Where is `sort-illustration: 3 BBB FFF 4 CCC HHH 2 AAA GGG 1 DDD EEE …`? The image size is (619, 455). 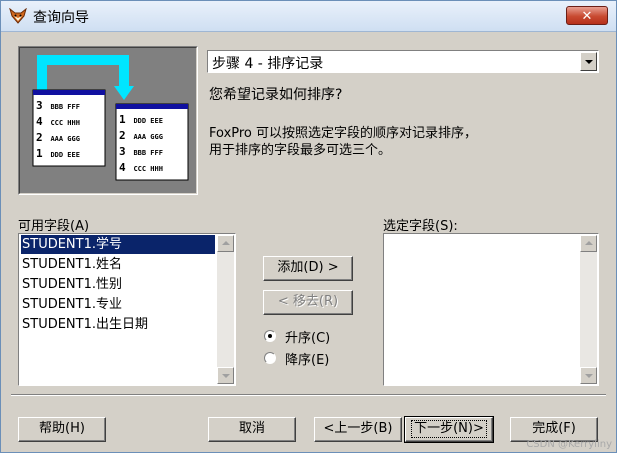
sort-illustration: 3 BBB FFF 4 CCC HHH 2 AAA GGG 1 DDD EEE … is located at coordinates (108, 120).